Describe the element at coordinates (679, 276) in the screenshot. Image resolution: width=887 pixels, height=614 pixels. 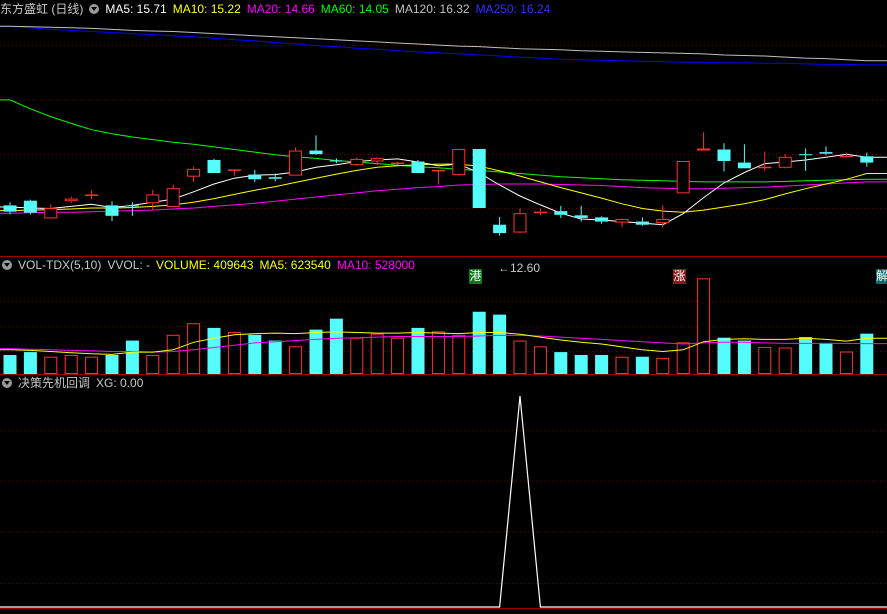
I see `zhang-marker: 涨` at that location.